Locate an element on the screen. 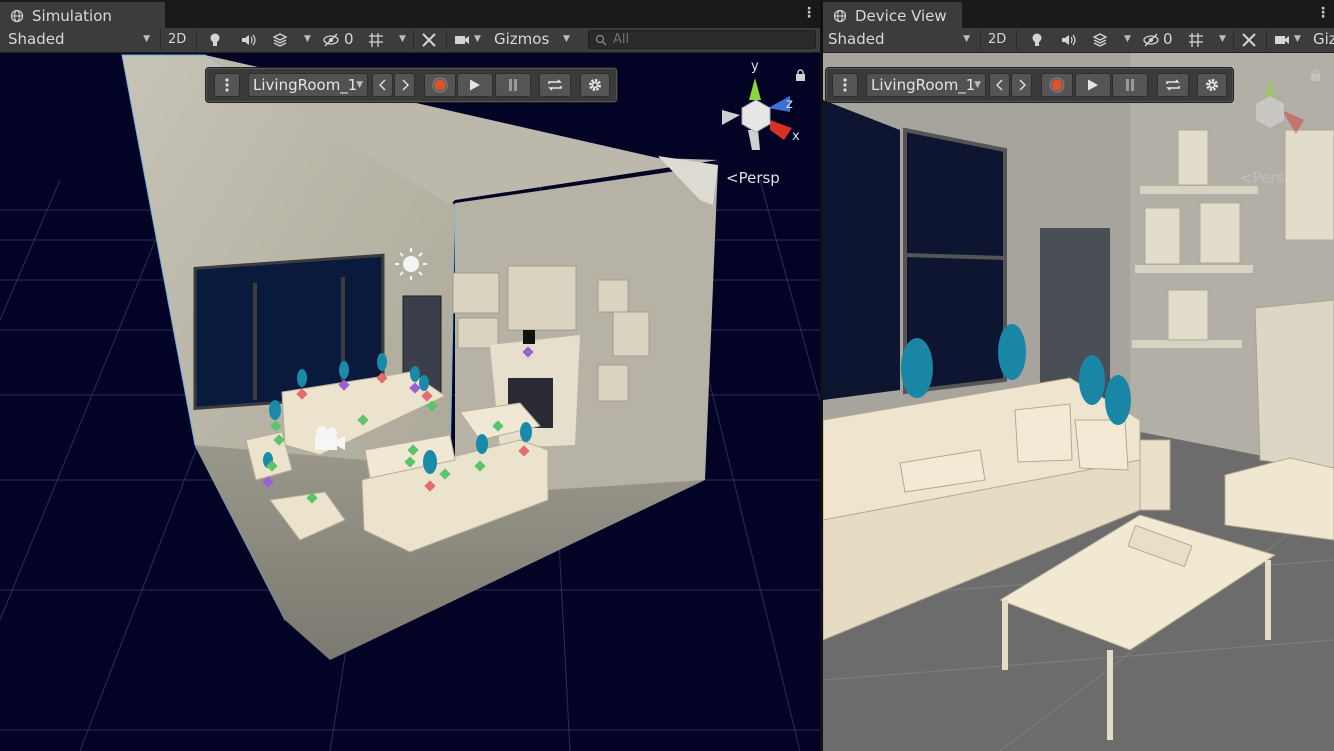  axis-label-y: y is located at coordinates (755, 66).